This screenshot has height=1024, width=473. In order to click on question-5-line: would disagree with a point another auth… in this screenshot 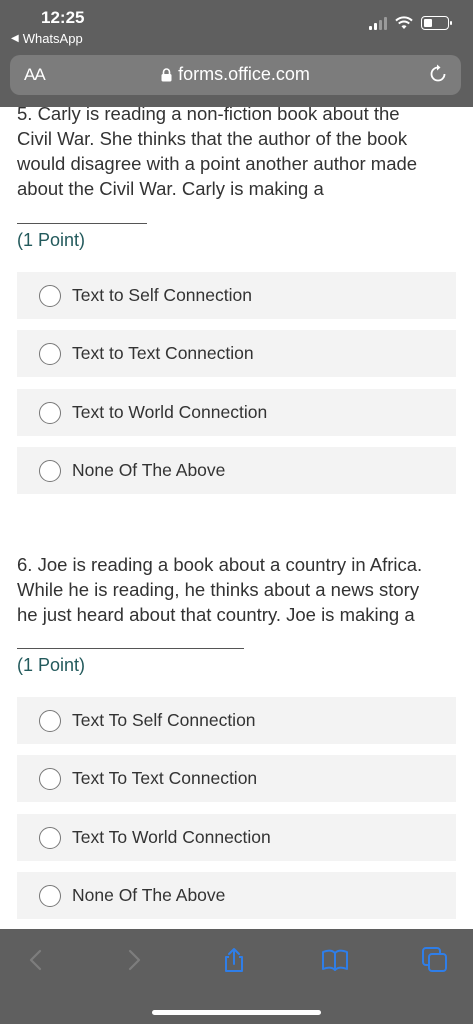, I will do `click(217, 163)`.